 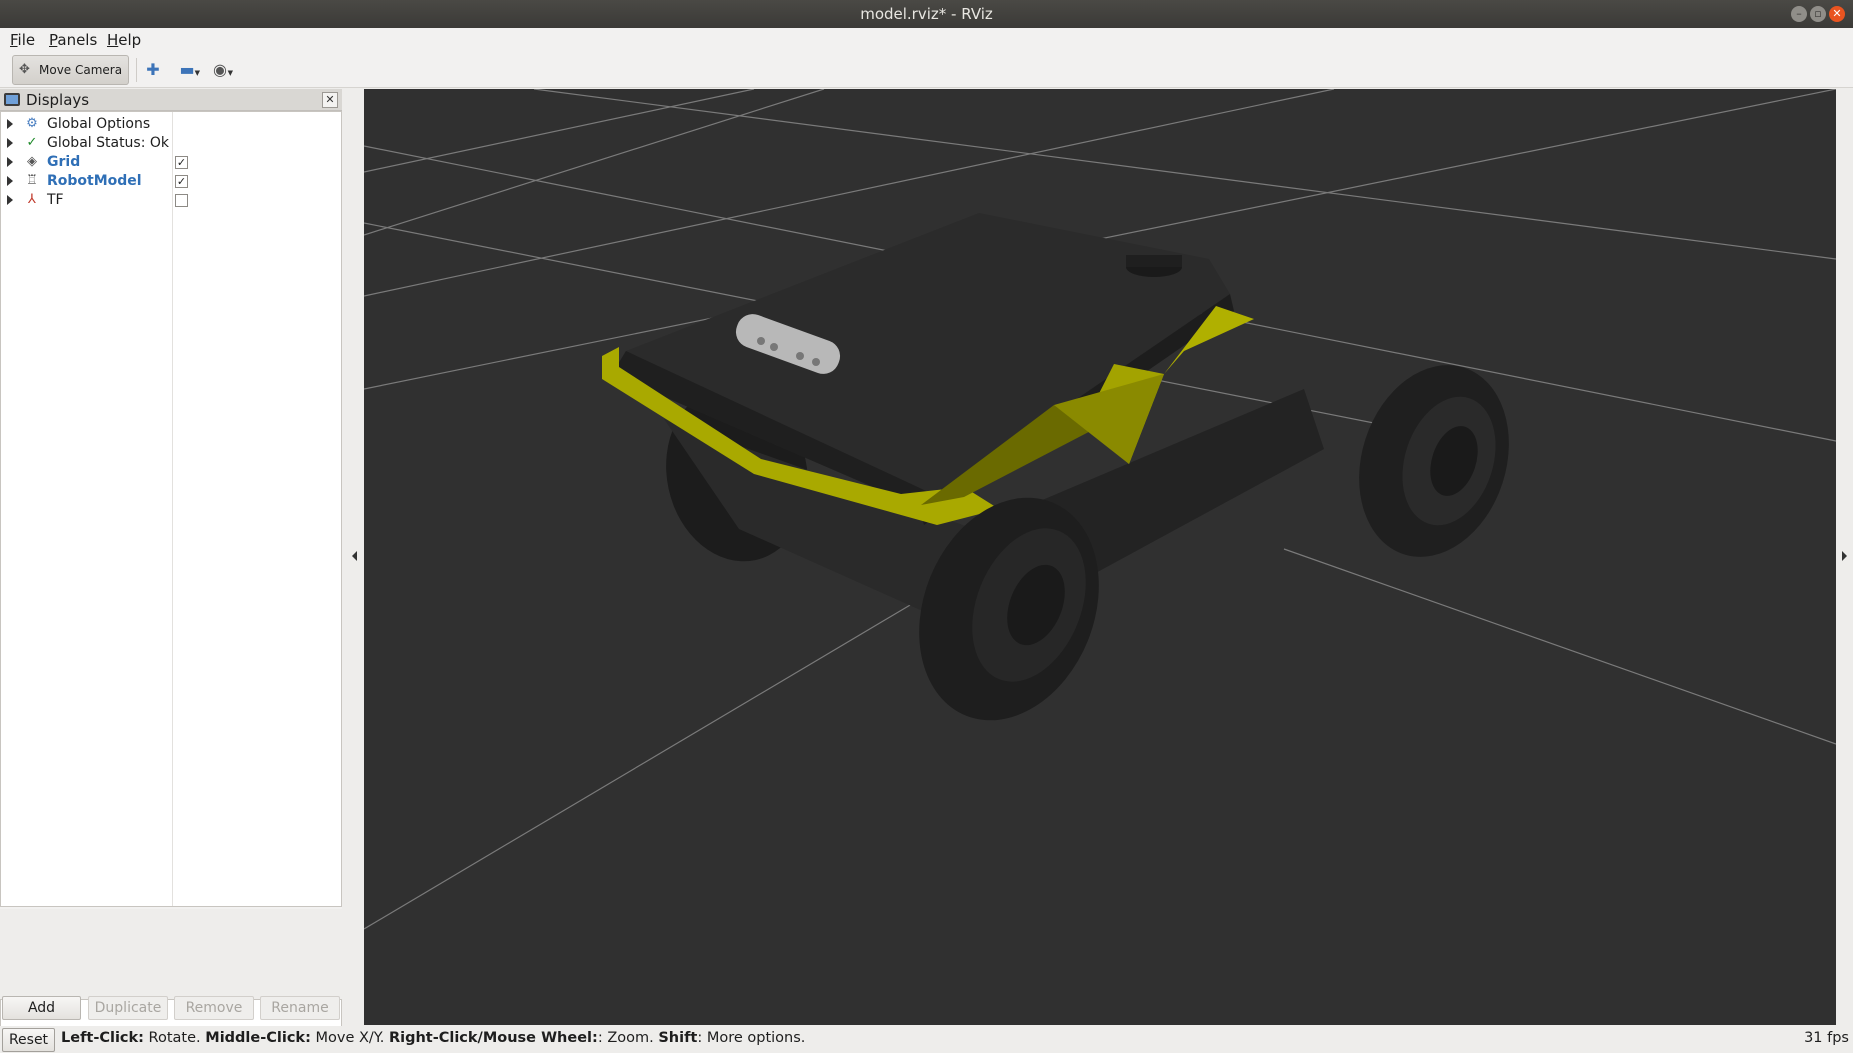 What do you see at coordinates (349, 1038) in the screenshot?
I see `hint-middle-click-text: Move X/Y.` at bounding box center [349, 1038].